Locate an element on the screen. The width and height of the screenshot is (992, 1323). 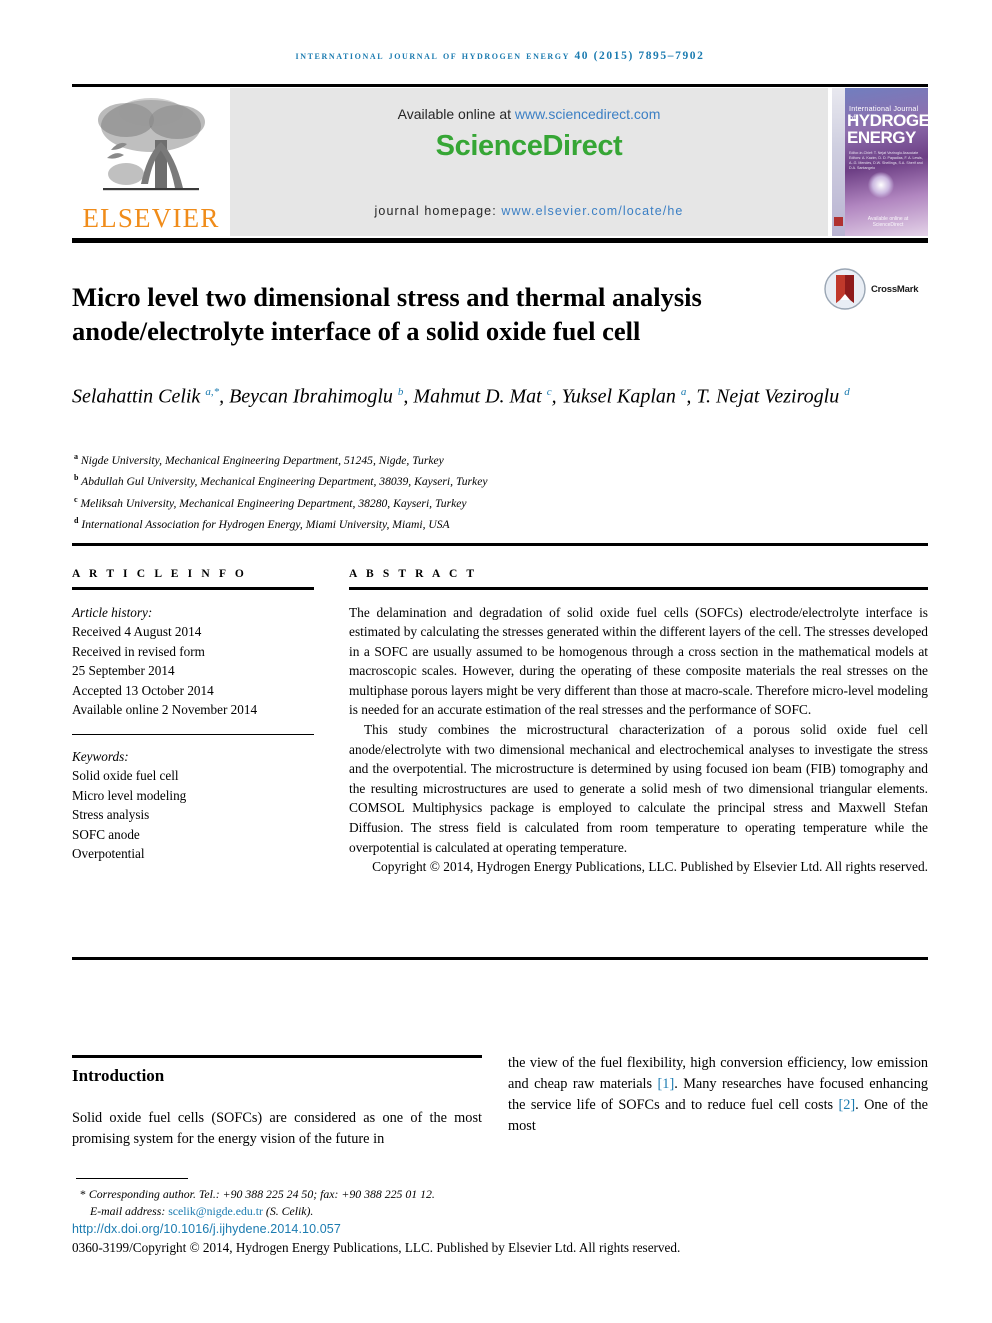
cover-journal-title: HYDROGEN ENERGY is located at coordinates (887, 129).